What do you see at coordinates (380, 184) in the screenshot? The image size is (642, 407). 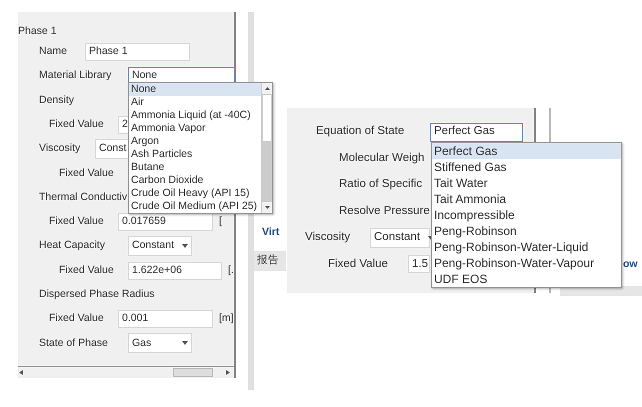 I see `field-label: Ratio of Specific` at bounding box center [380, 184].